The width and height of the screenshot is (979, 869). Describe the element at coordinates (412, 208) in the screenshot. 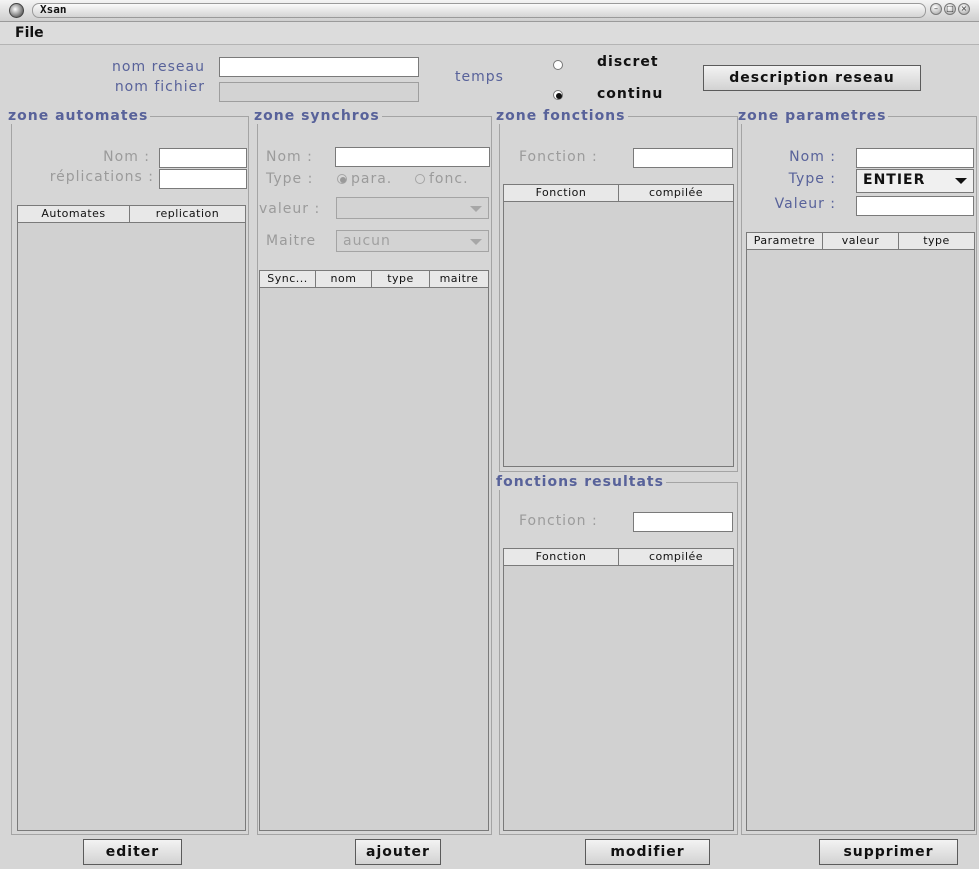

I see `synchro-valeur-combo` at that location.